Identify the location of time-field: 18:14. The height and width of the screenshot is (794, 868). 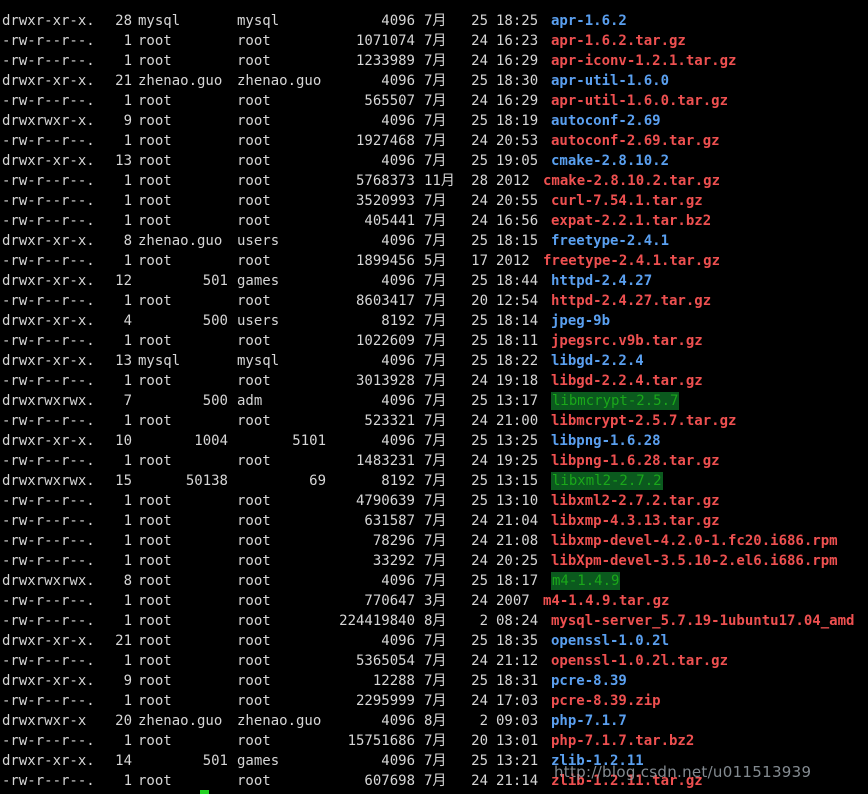
(517, 321).